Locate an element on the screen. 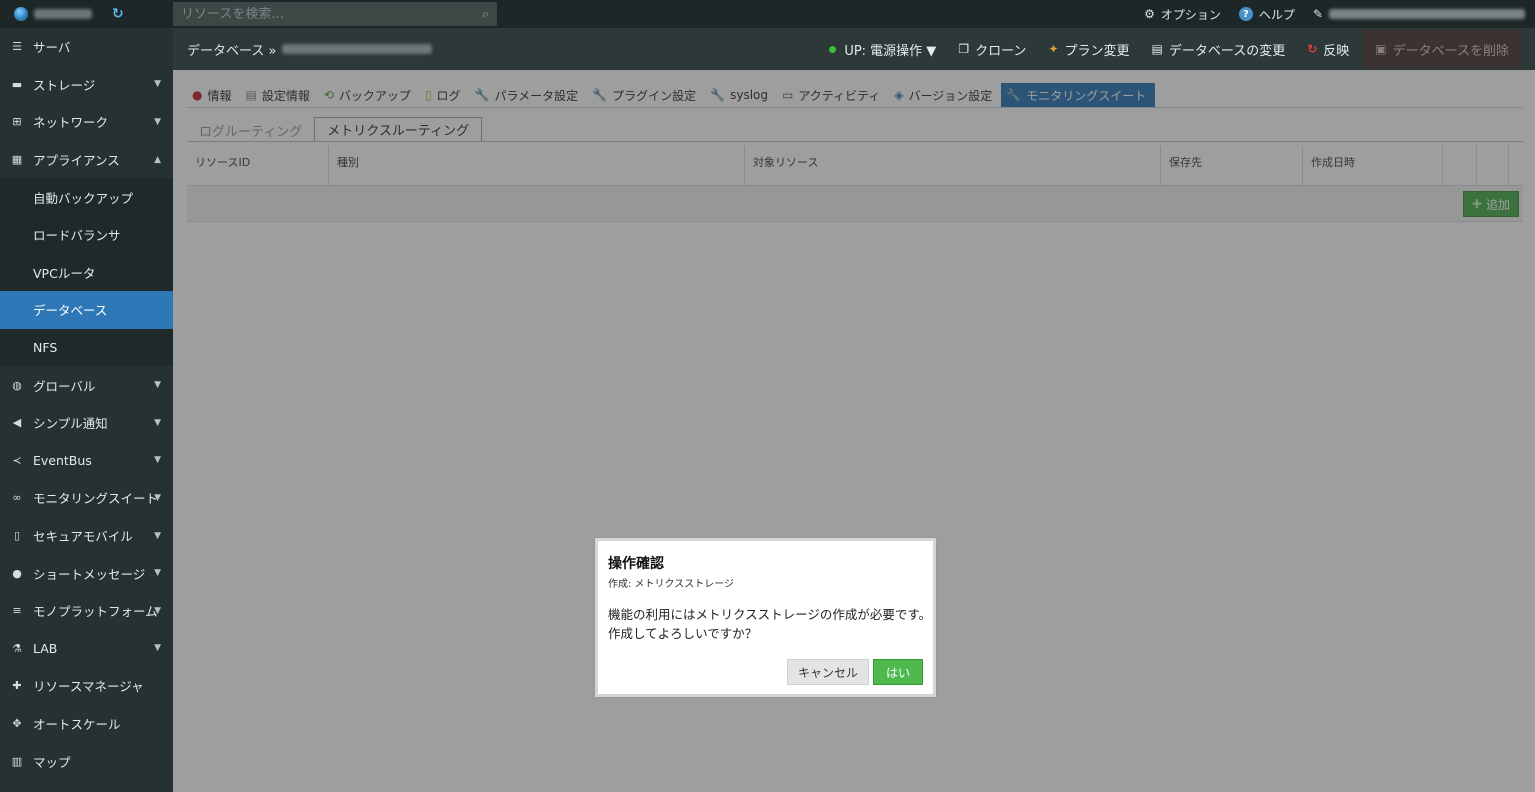  sidebar-item-label: リソースマネージャ is located at coordinates (88, 687).